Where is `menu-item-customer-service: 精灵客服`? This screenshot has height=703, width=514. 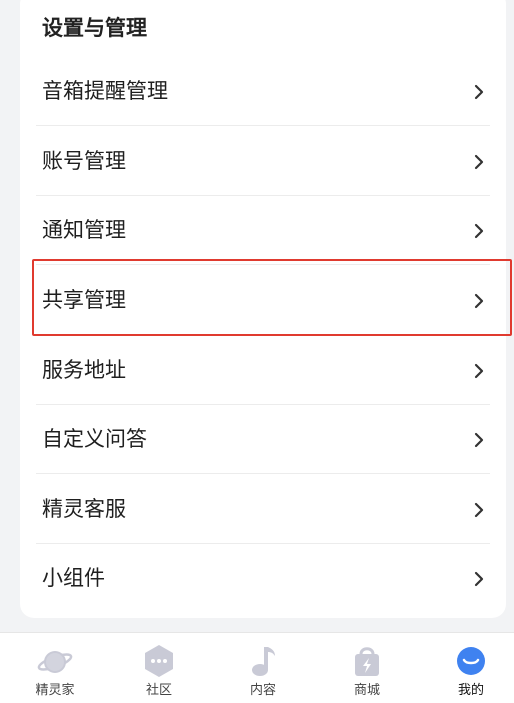
menu-item-customer-service: 精灵客服 is located at coordinates (263, 509).